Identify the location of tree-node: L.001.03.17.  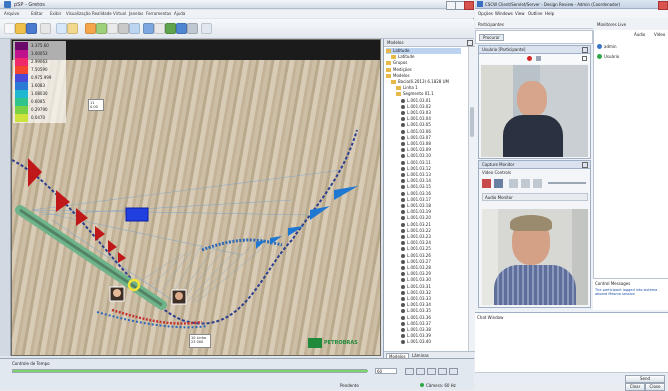
(416, 200).